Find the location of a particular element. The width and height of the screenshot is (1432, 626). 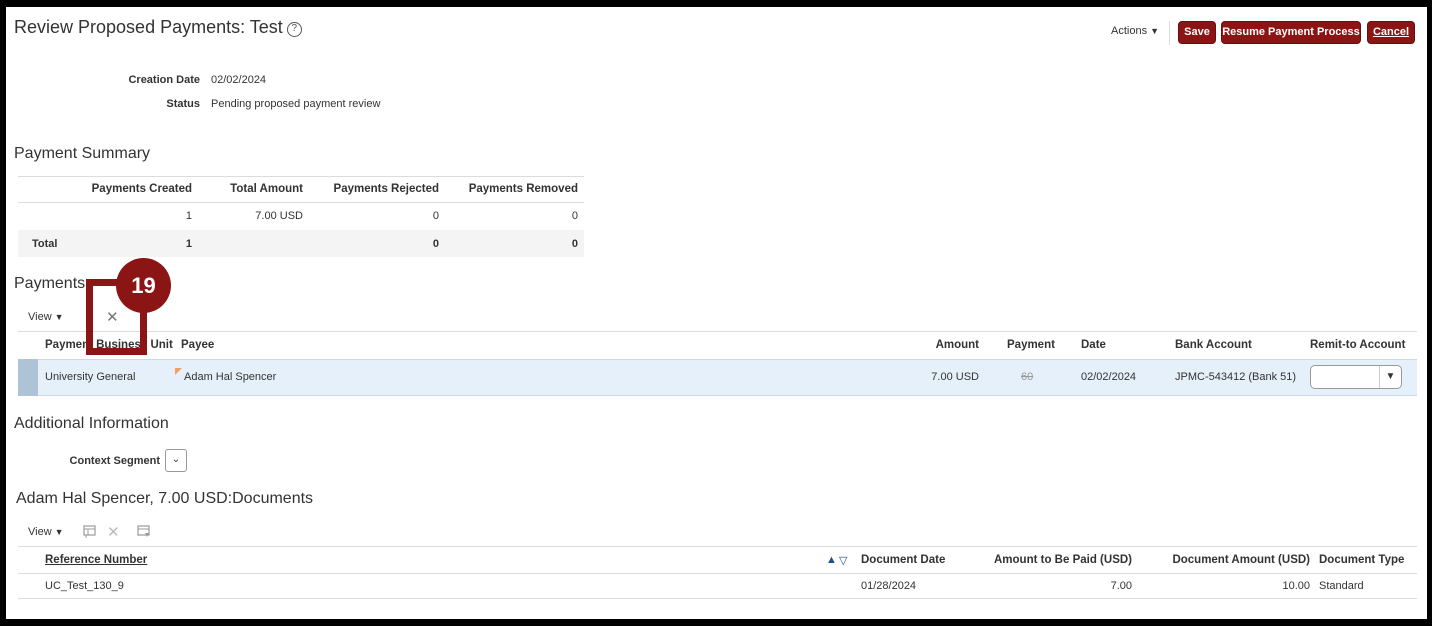

amount-to-be-paid-cell: 7.00 is located at coordinates (1121, 586).